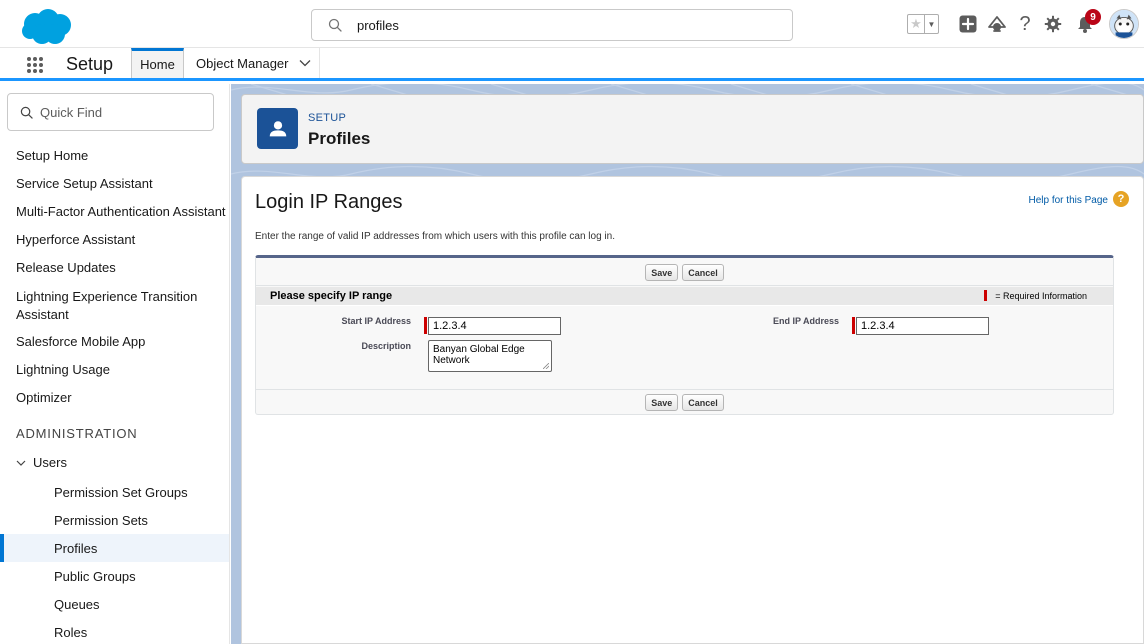 This screenshot has width=1144, height=644. What do you see at coordinates (932, 24) in the screenshot?
I see `favorites-dropdown-icon: ▼` at bounding box center [932, 24].